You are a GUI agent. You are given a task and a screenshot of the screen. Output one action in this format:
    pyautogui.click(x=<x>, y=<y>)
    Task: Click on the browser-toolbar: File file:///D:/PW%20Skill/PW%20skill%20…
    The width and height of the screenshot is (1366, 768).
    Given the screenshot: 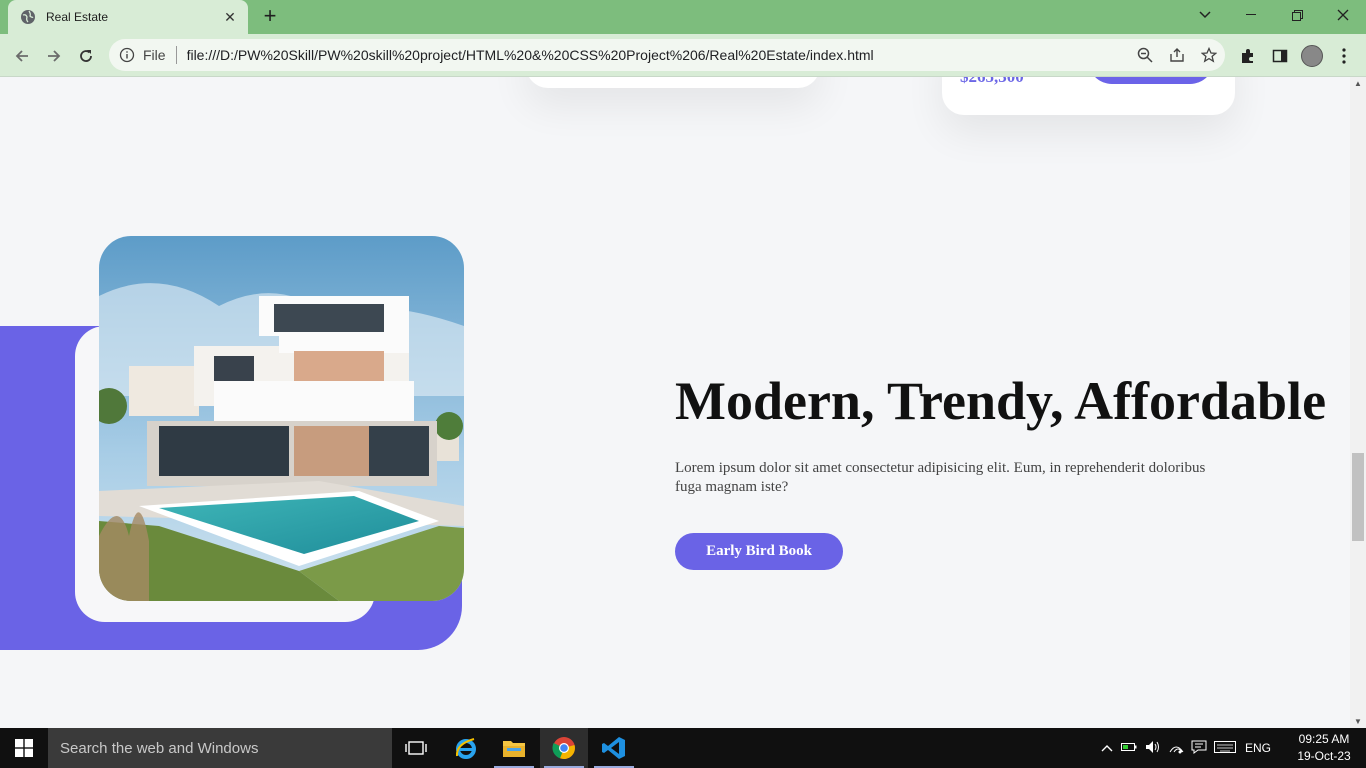 What is the action you would take?
    pyautogui.click(x=683, y=55)
    